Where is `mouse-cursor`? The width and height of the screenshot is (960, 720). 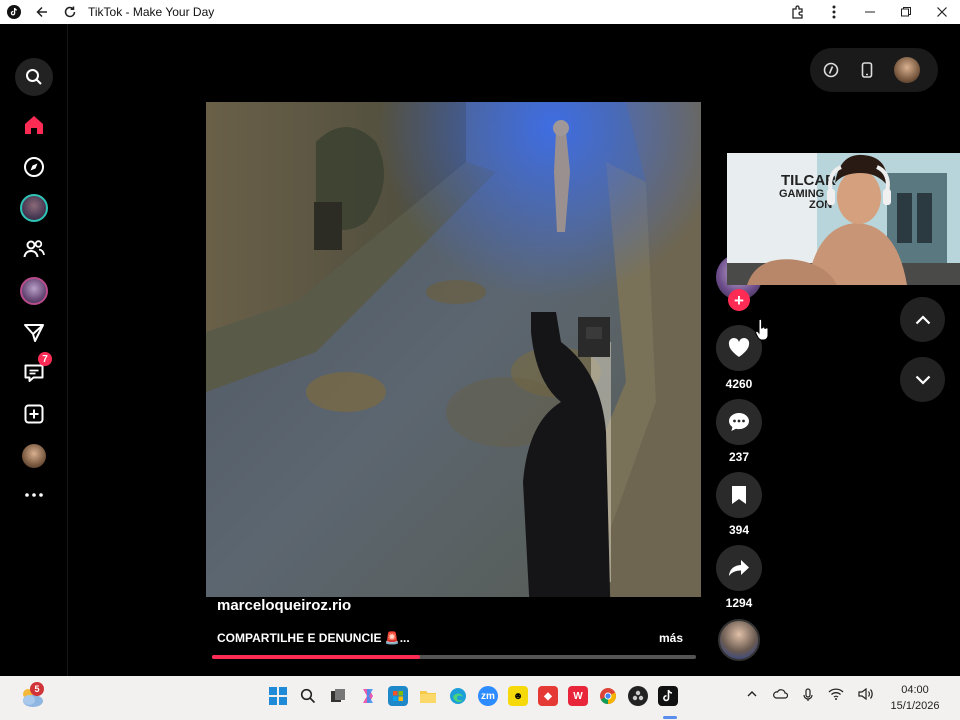 mouse-cursor is located at coordinates (762, 332).